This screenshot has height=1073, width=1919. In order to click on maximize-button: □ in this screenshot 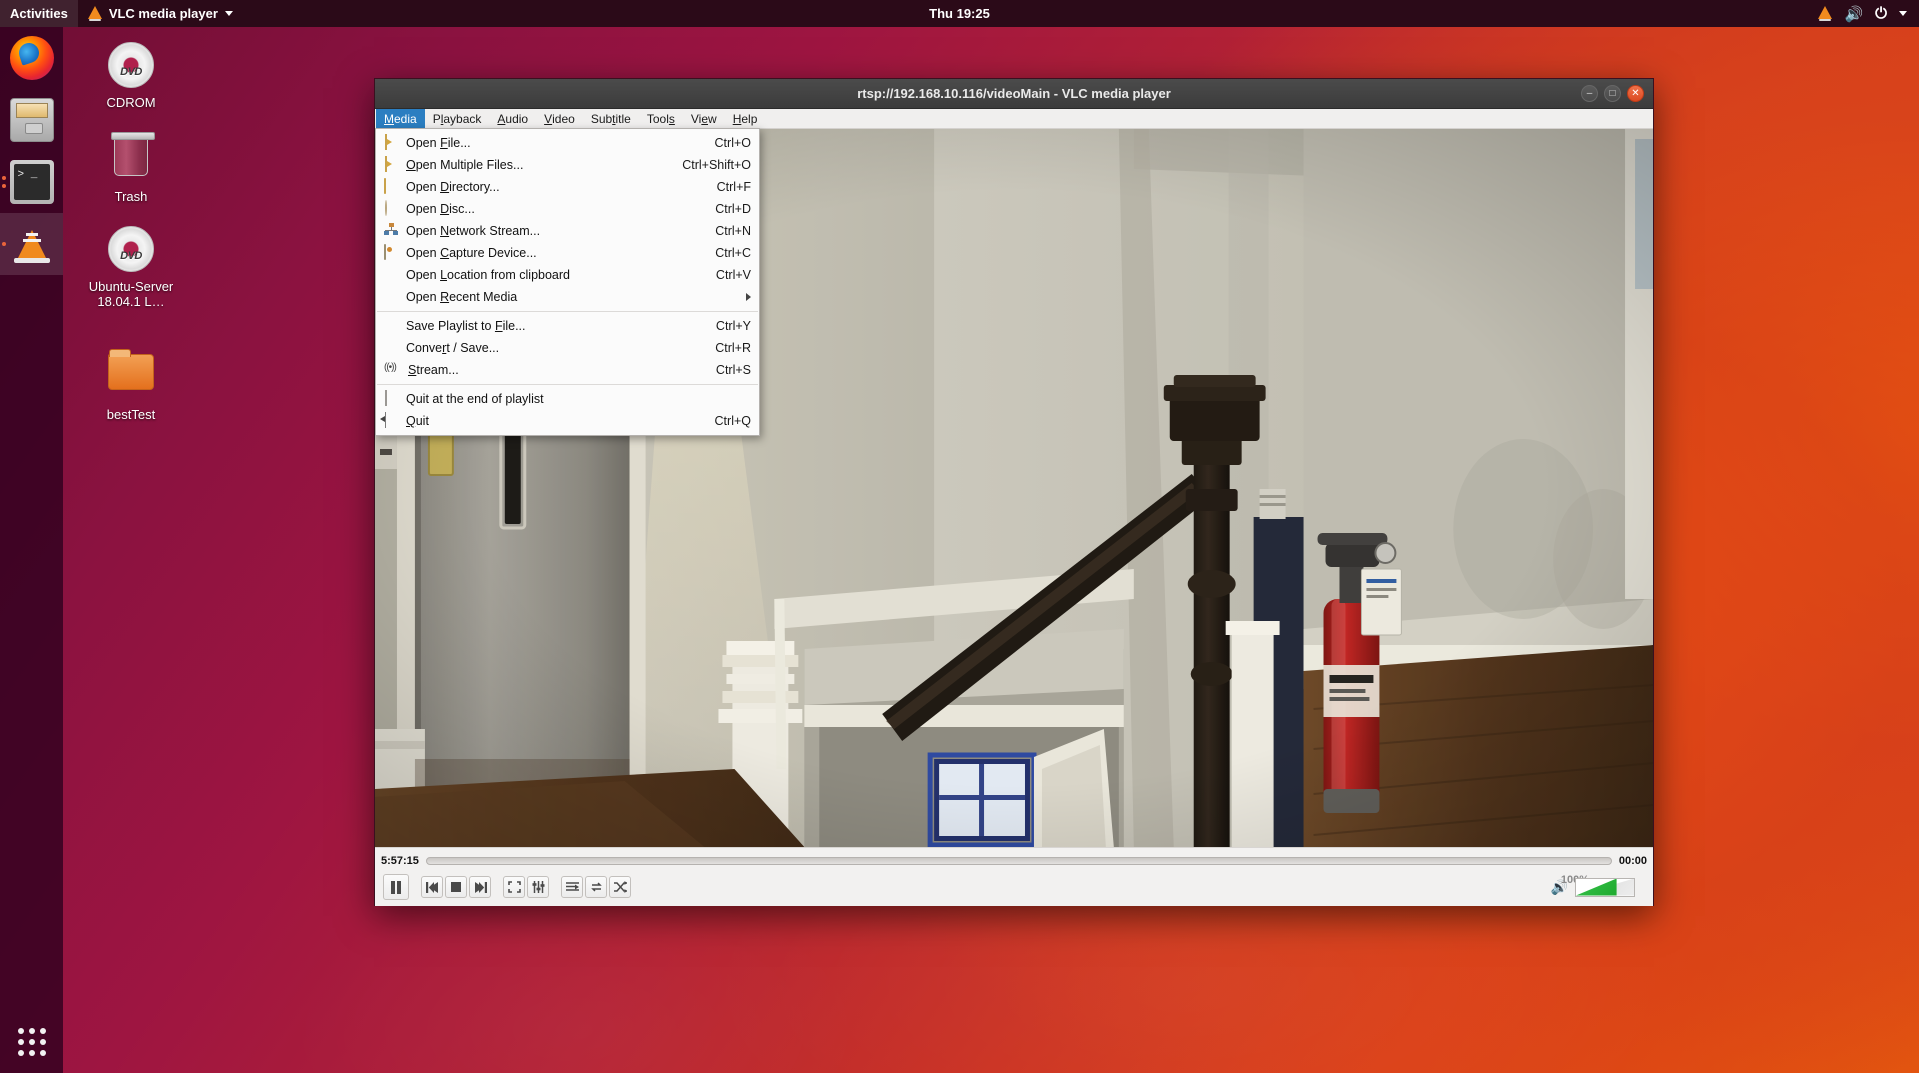, I will do `click(1612, 93)`.